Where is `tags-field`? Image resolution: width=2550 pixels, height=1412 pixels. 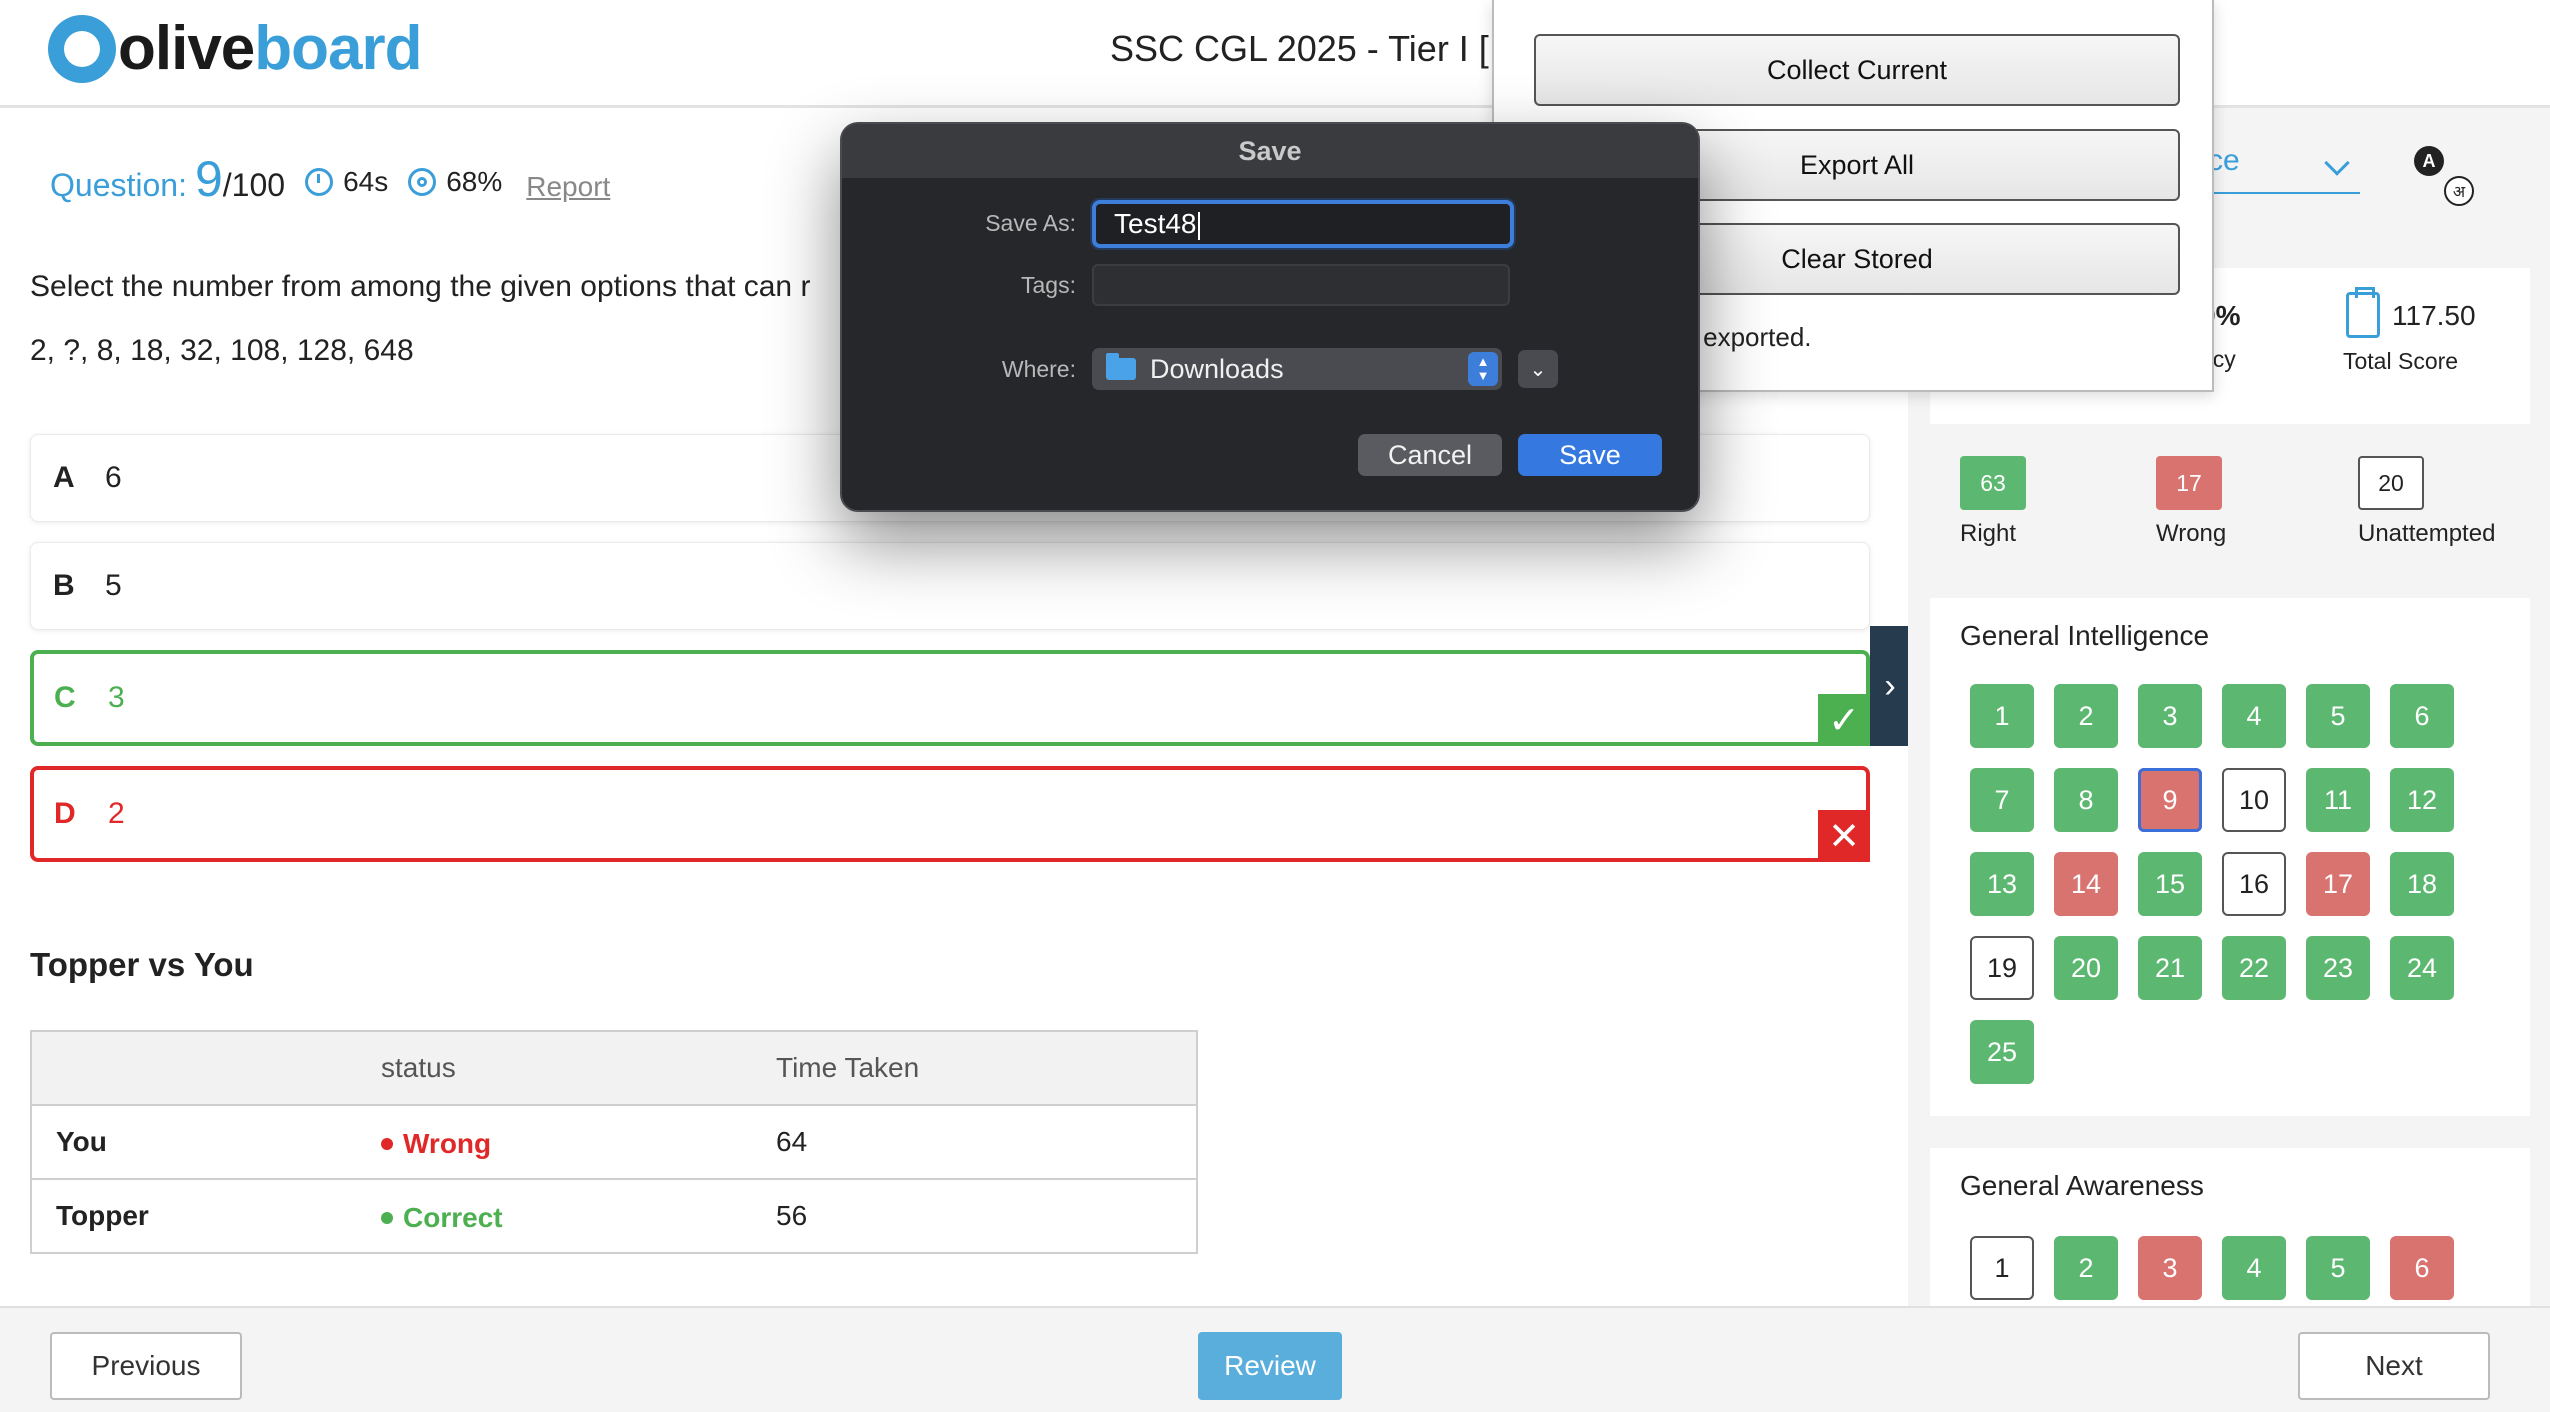 tags-field is located at coordinates (1301, 285).